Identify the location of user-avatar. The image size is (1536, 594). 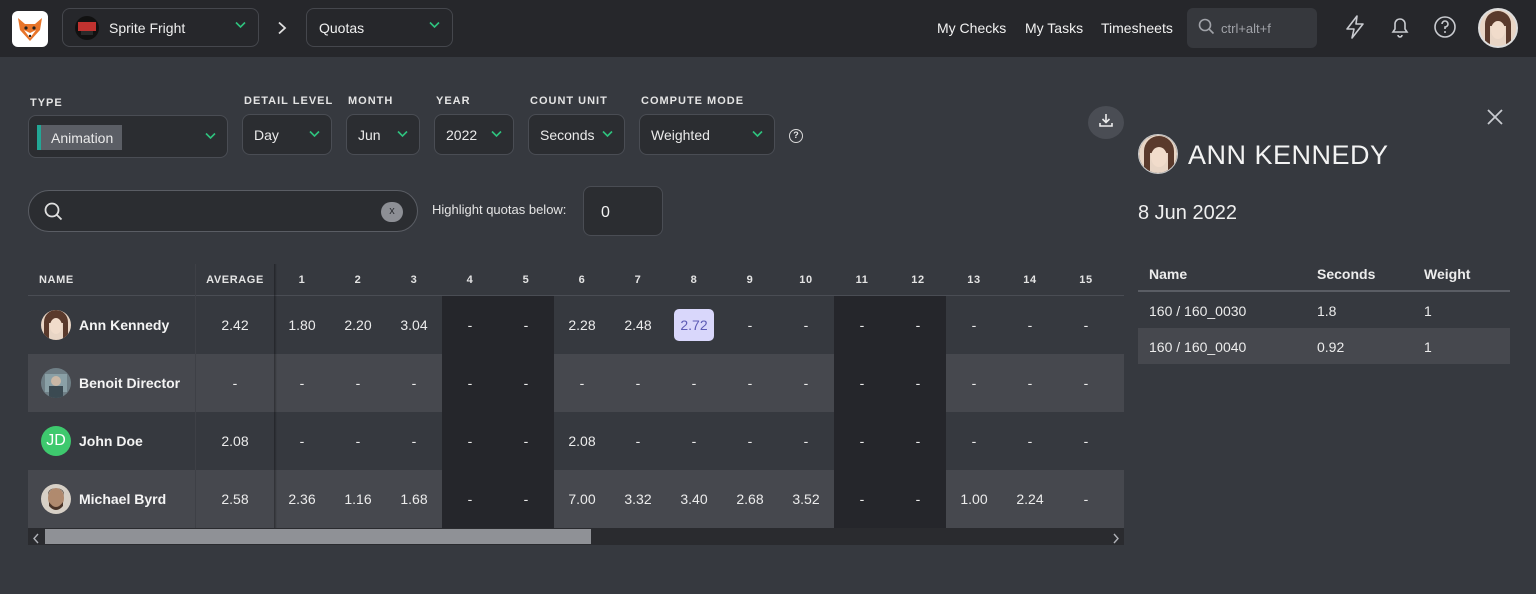
(1498, 28).